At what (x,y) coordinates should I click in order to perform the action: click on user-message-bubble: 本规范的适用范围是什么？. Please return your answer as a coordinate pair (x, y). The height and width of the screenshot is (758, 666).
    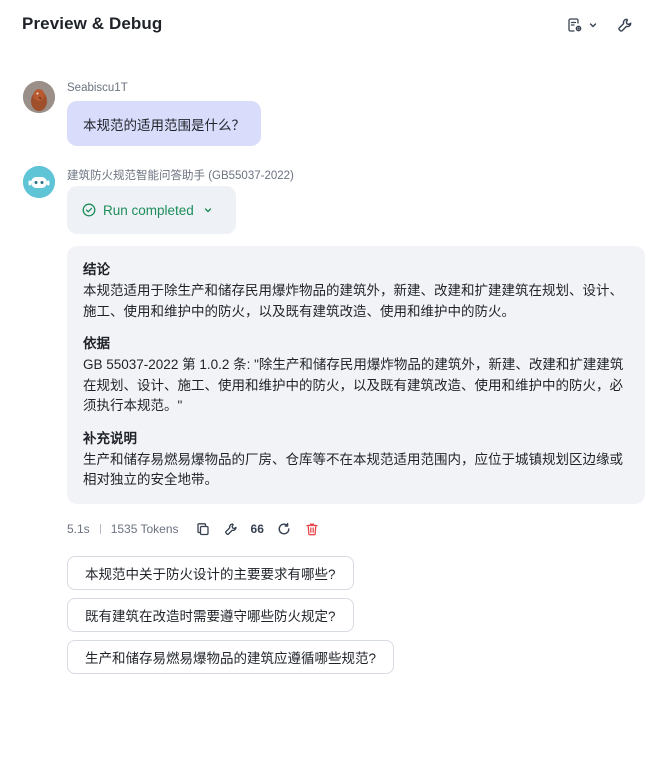
    Looking at the image, I should click on (164, 123).